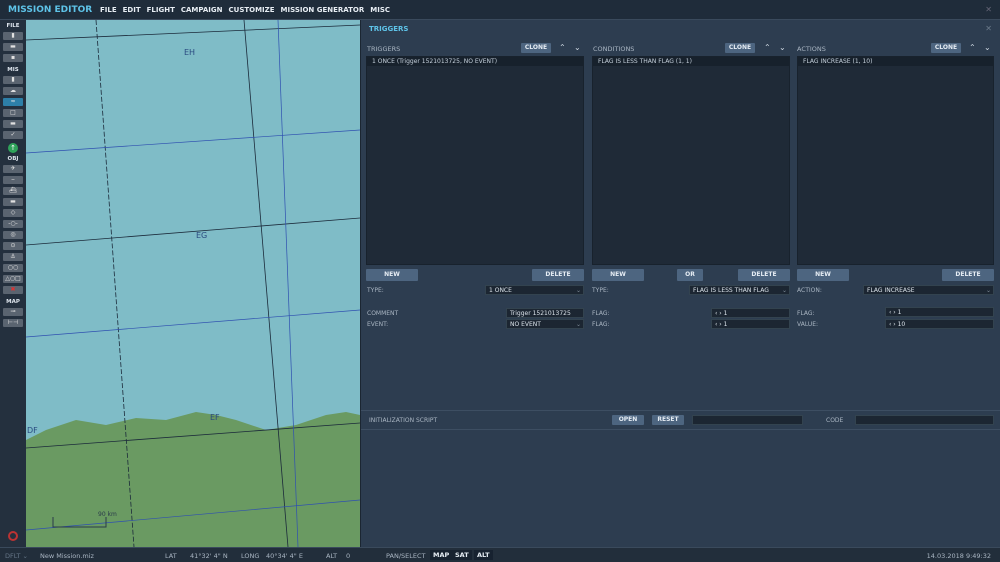 Image resolution: width=1000 pixels, height=562 pixels. What do you see at coordinates (500, 290) in the screenshot?
I see `trigger-type-value: 1 ONCE` at bounding box center [500, 290].